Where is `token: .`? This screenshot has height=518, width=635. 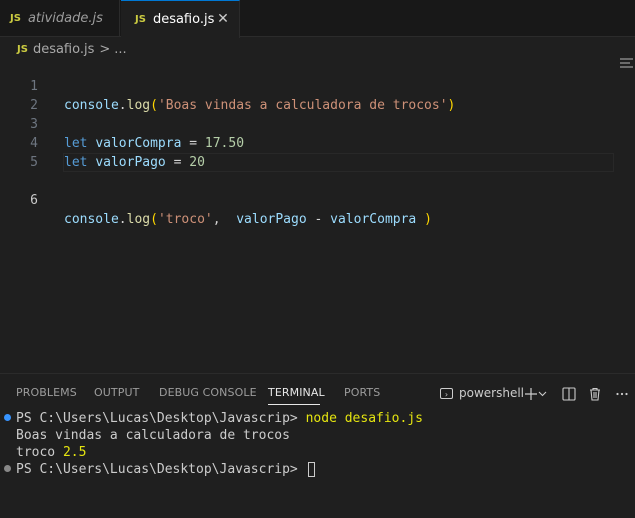
token: . is located at coordinates (122, 219).